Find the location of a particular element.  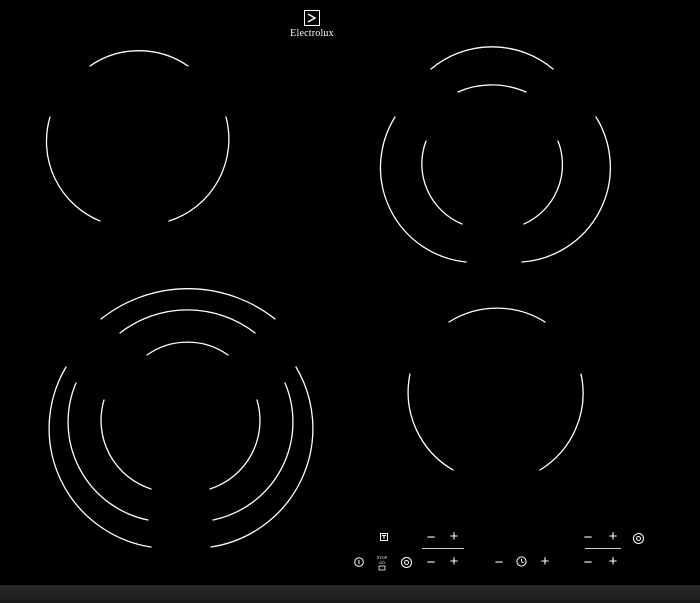

settings-circle-icon is located at coordinates (406, 562).